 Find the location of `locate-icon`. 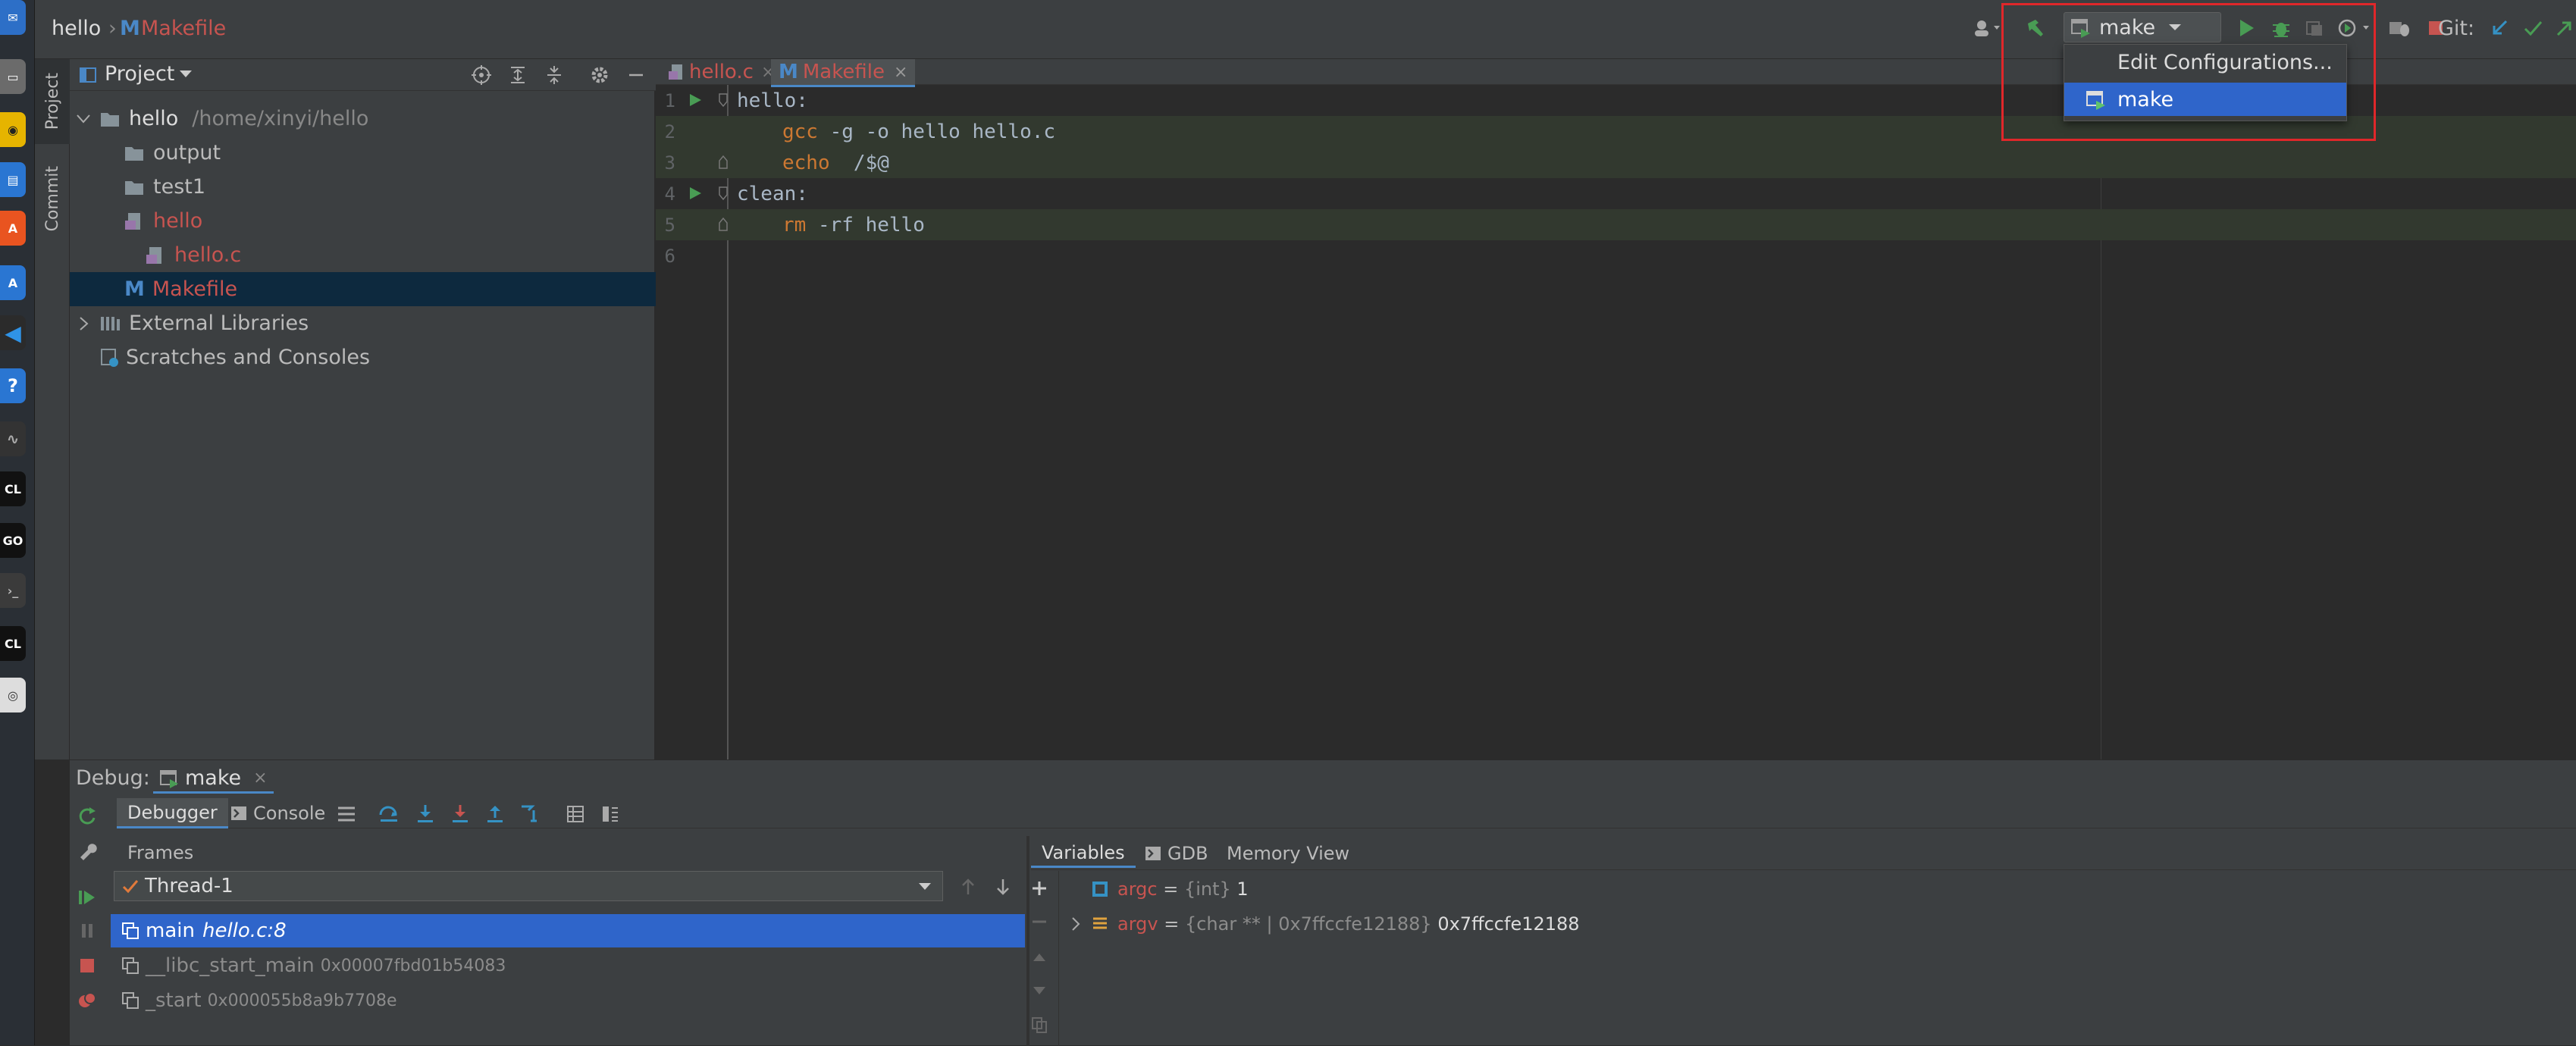

locate-icon is located at coordinates (482, 75).